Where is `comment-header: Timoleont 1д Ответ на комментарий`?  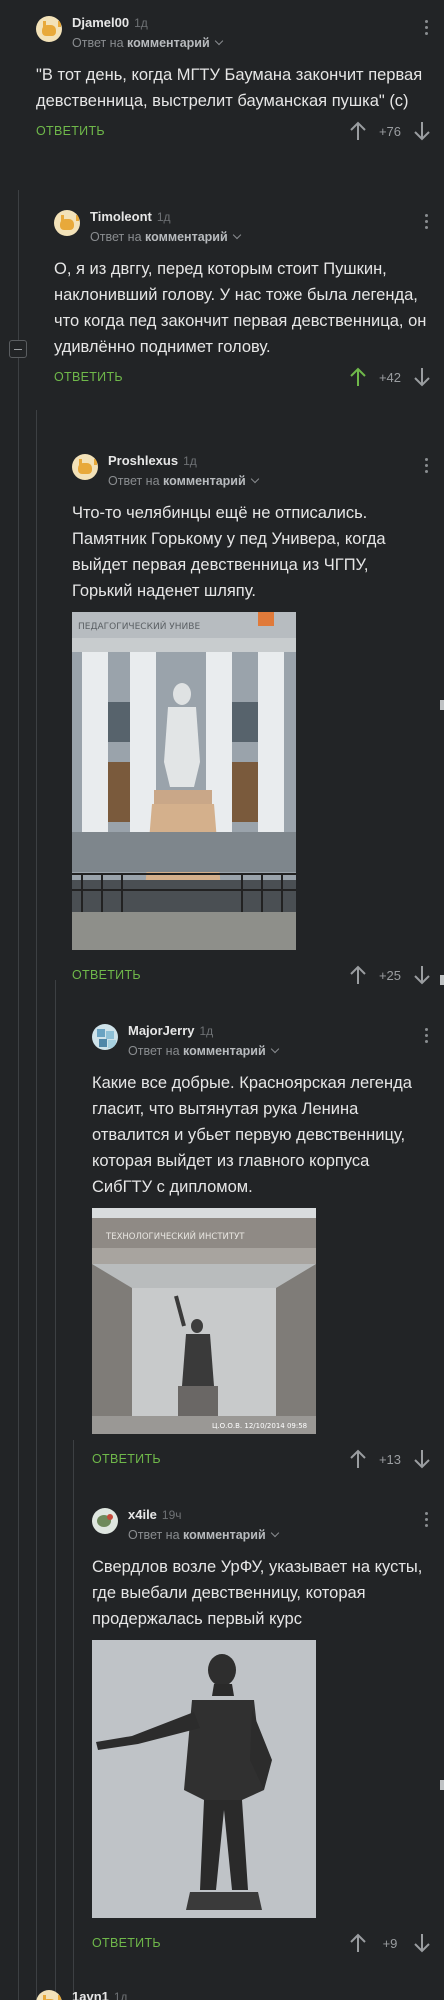
comment-header: Timoleont 1д Ответ на комментарий is located at coordinates (249, 226).